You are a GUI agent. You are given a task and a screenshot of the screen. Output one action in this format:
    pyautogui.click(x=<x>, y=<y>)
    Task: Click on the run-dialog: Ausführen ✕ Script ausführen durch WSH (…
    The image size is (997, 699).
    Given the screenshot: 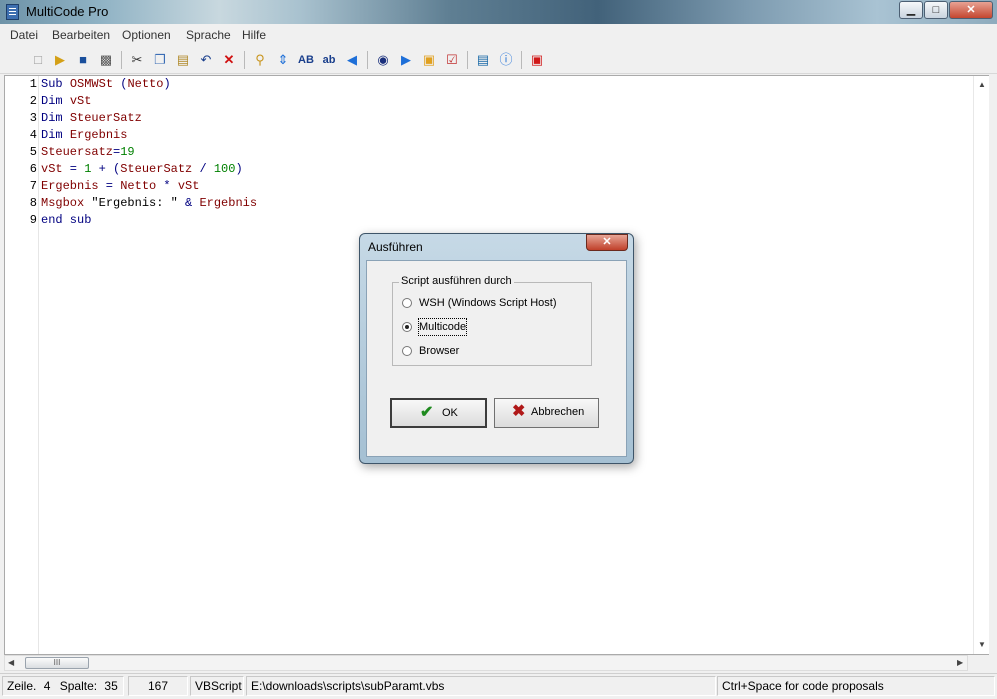 What is the action you would take?
    pyautogui.click(x=496, y=348)
    